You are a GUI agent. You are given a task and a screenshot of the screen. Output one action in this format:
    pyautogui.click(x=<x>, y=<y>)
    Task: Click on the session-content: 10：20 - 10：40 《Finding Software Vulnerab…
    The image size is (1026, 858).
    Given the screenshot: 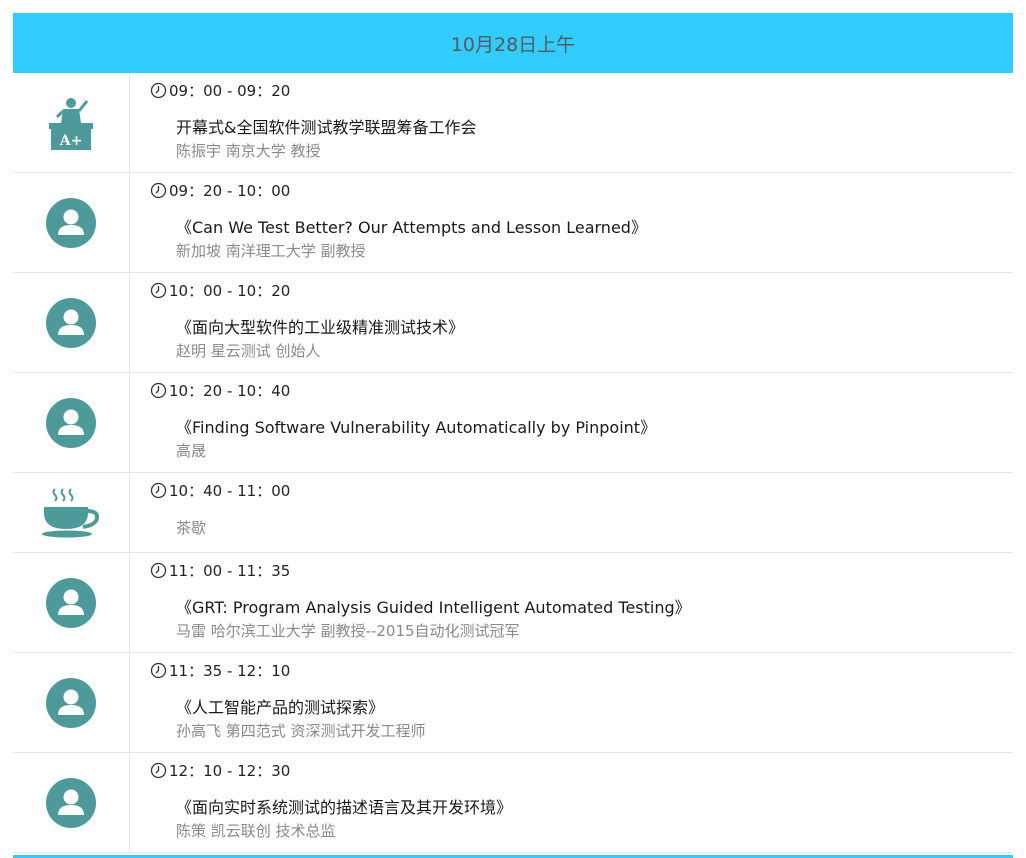 What is the action you would take?
    pyautogui.click(x=571, y=422)
    